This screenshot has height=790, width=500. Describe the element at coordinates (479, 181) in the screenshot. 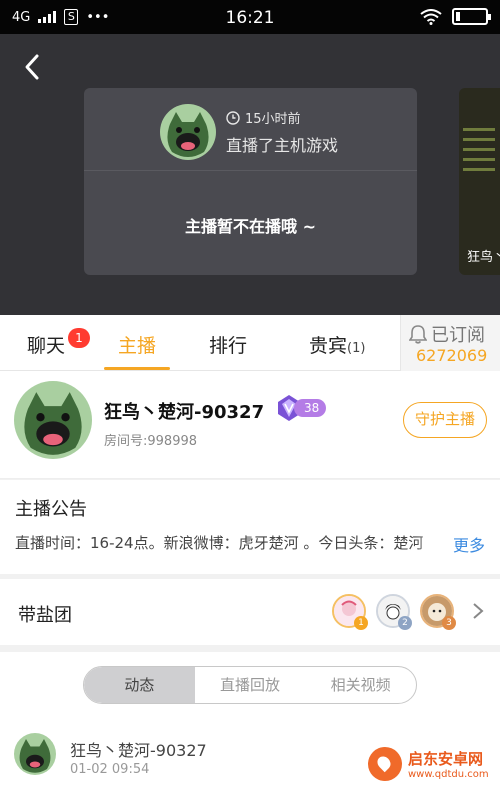

I see `next-stream-thumbnail: 狂鸟丶` at that location.